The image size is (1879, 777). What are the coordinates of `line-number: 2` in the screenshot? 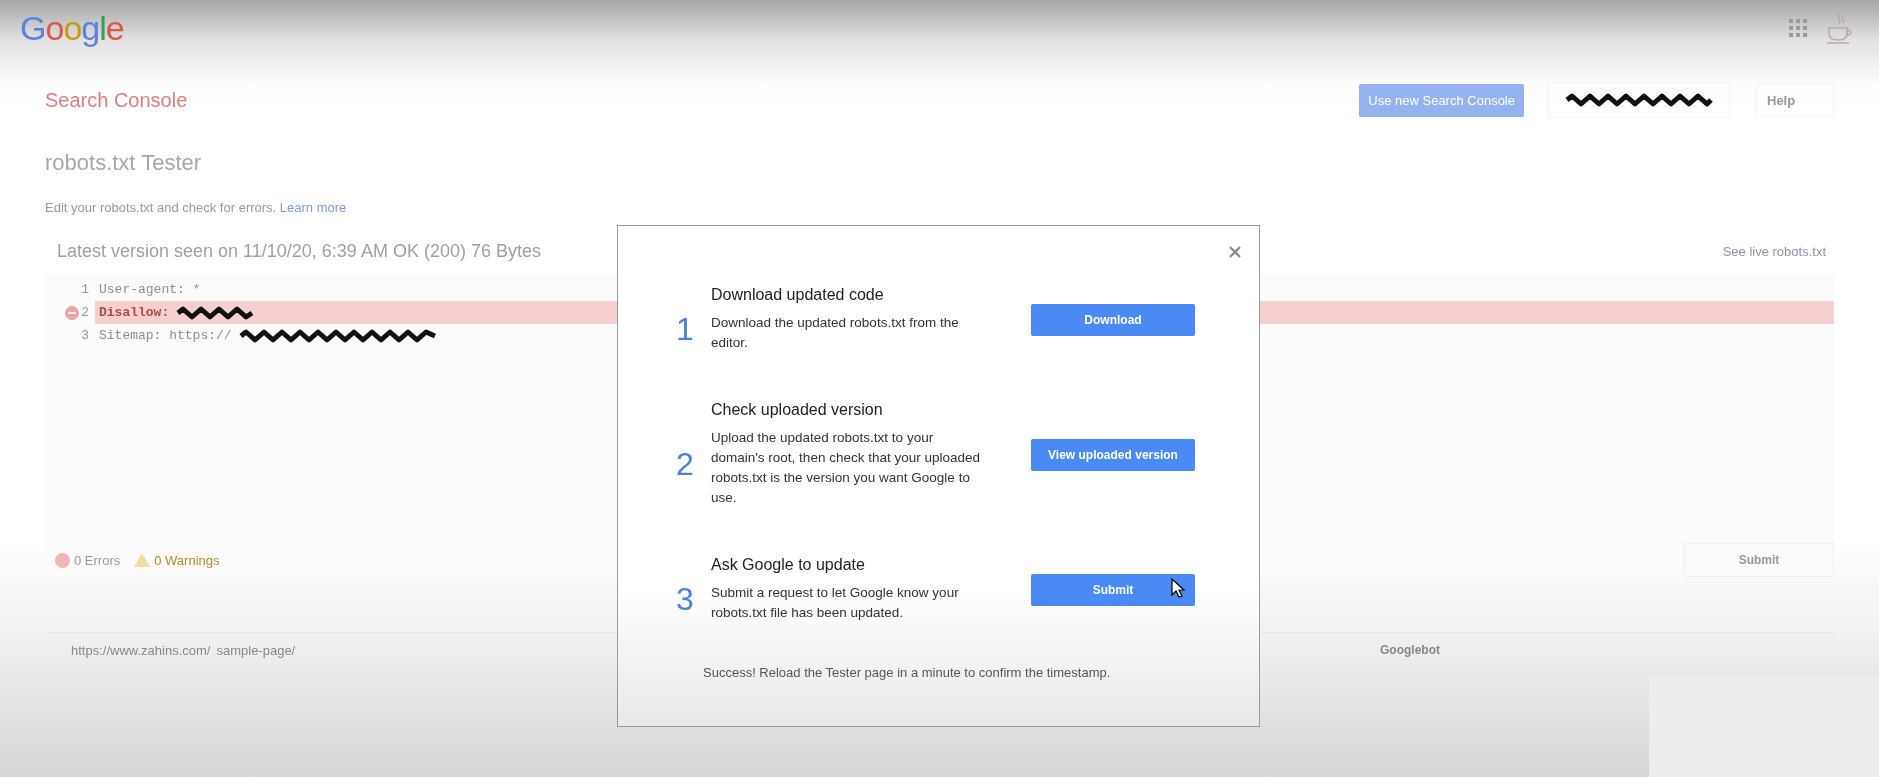 It's located at (85, 312).